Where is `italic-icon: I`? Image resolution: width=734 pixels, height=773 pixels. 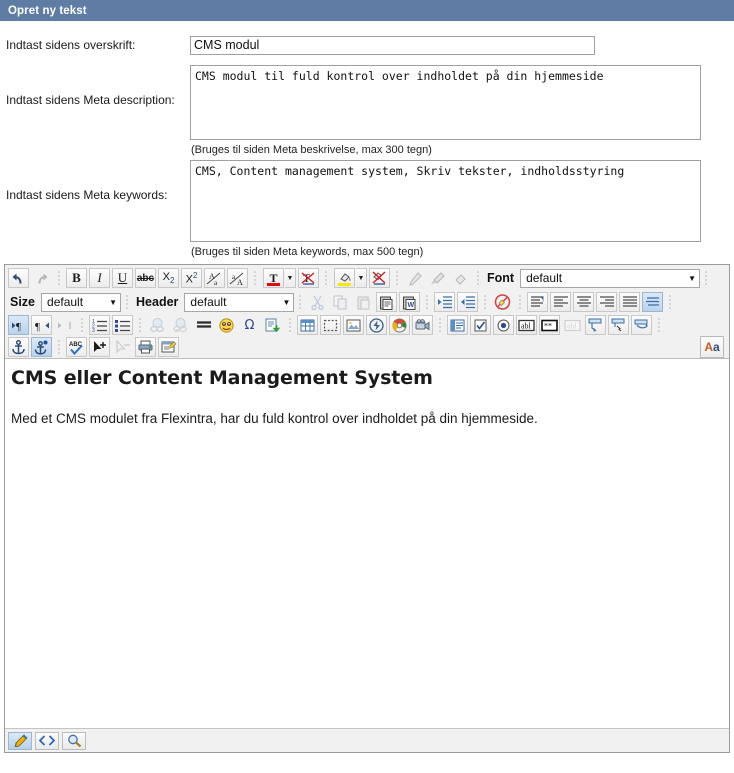
italic-icon: I is located at coordinates (99, 278).